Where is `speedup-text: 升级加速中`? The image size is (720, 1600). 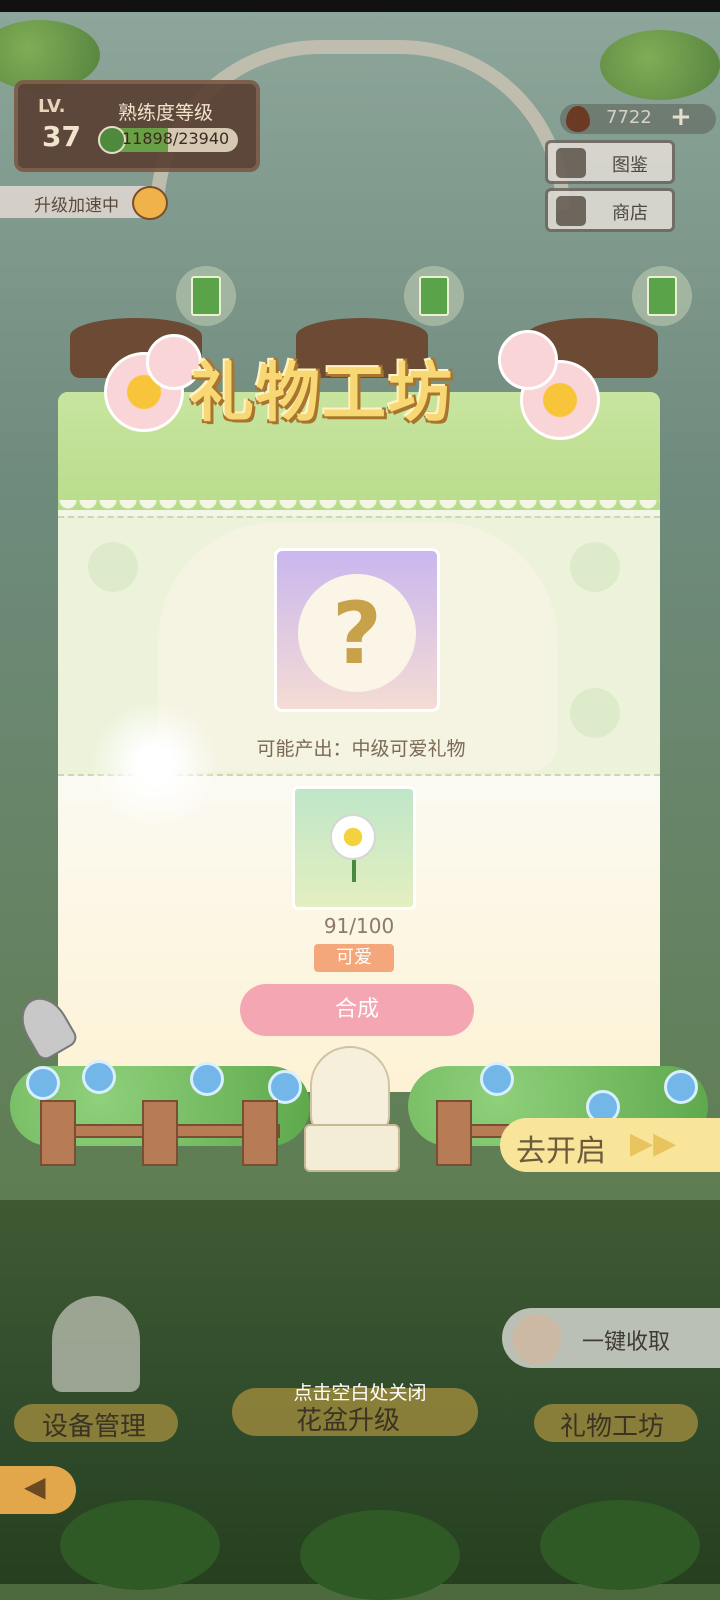 speedup-text: 升级加速中 is located at coordinates (76, 206).